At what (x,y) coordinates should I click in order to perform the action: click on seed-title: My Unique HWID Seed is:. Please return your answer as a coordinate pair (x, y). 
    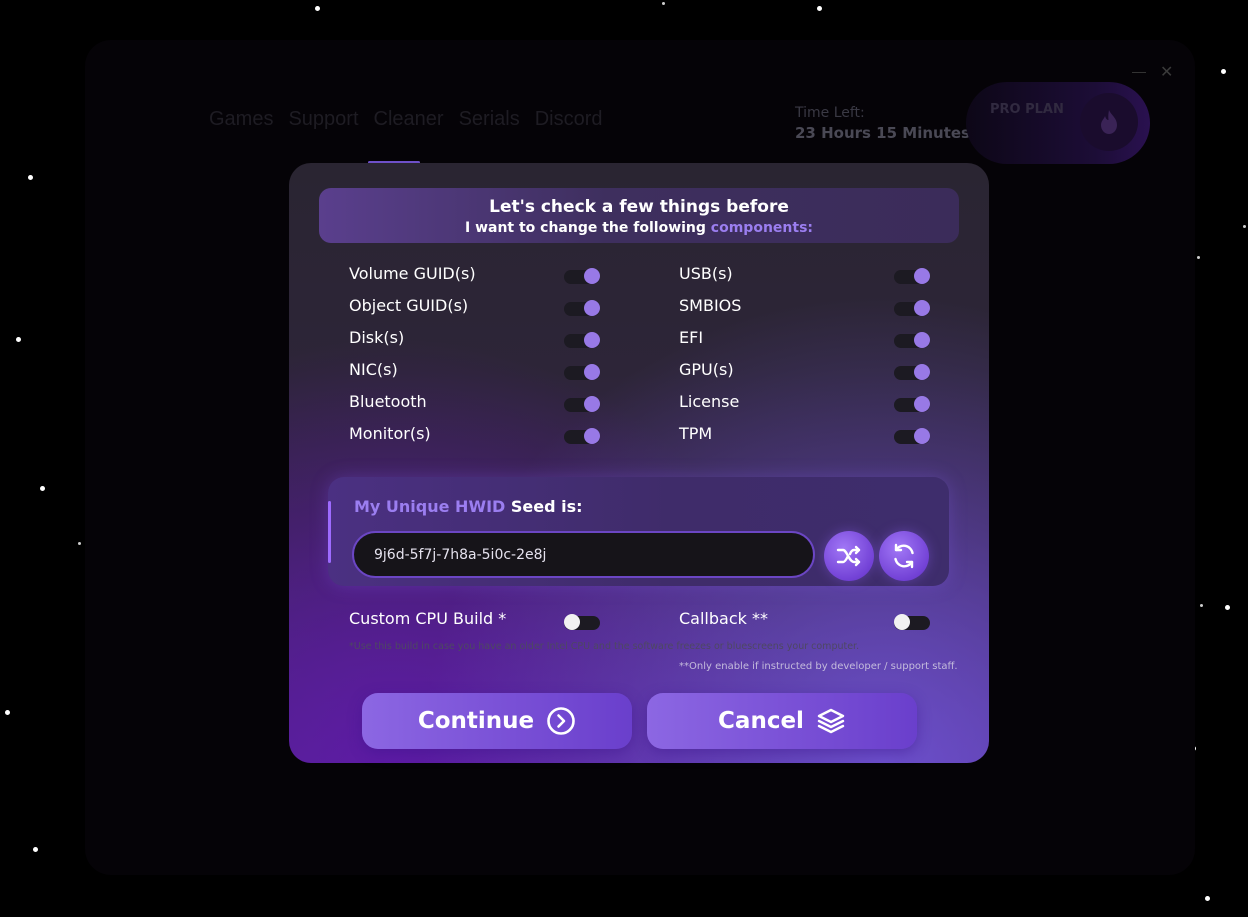
    Looking at the image, I should click on (468, 506).